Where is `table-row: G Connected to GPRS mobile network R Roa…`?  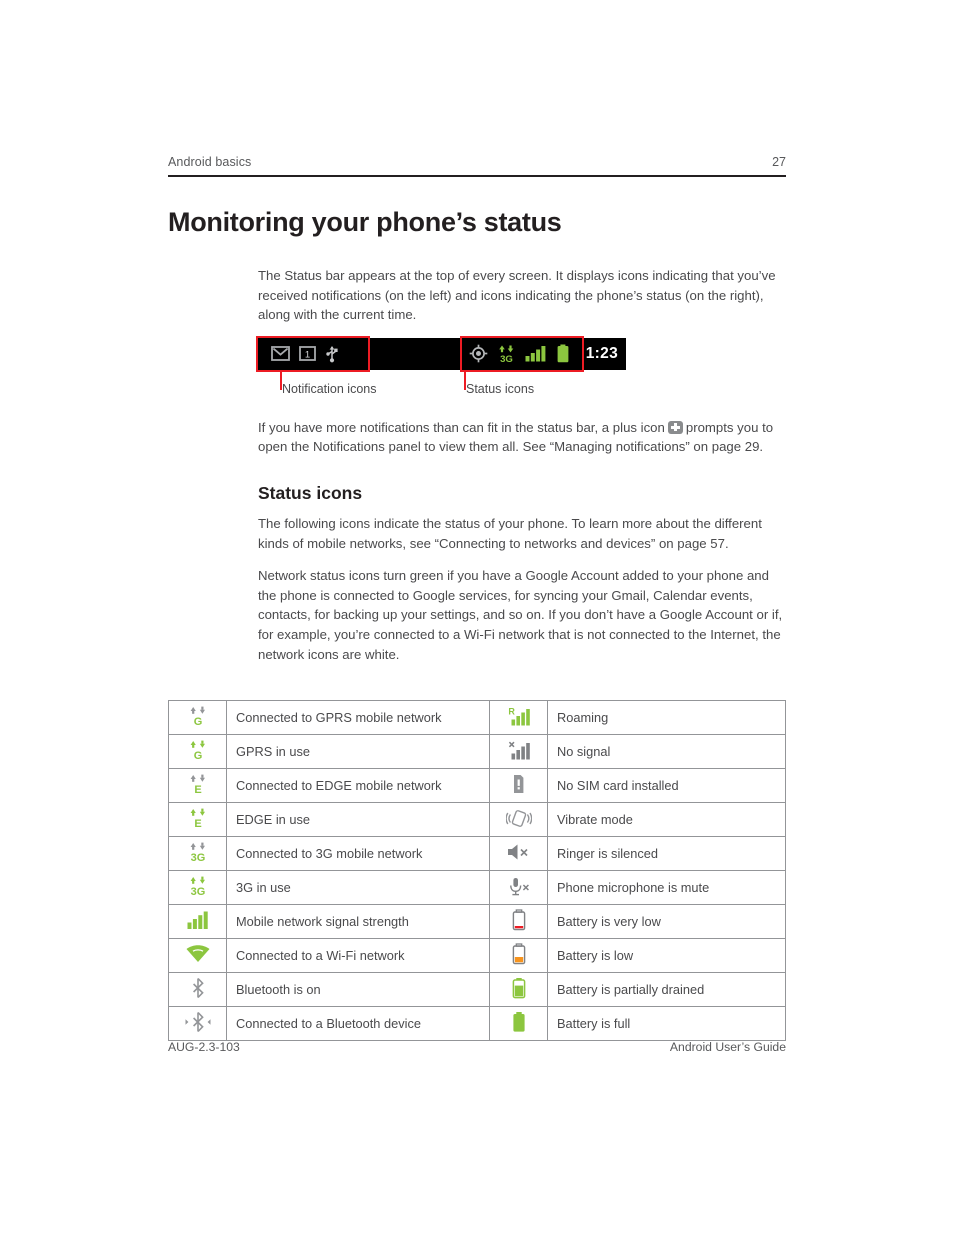
table-row: G Connected to GPRS mobile network R Roa… is located at coordinates (477, 717).